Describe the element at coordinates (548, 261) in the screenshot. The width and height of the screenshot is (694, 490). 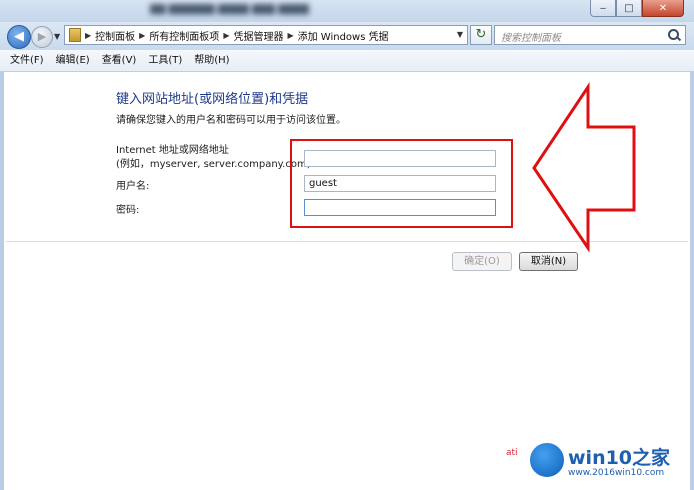
I see `cancel-button: 取消(N)` at that location.